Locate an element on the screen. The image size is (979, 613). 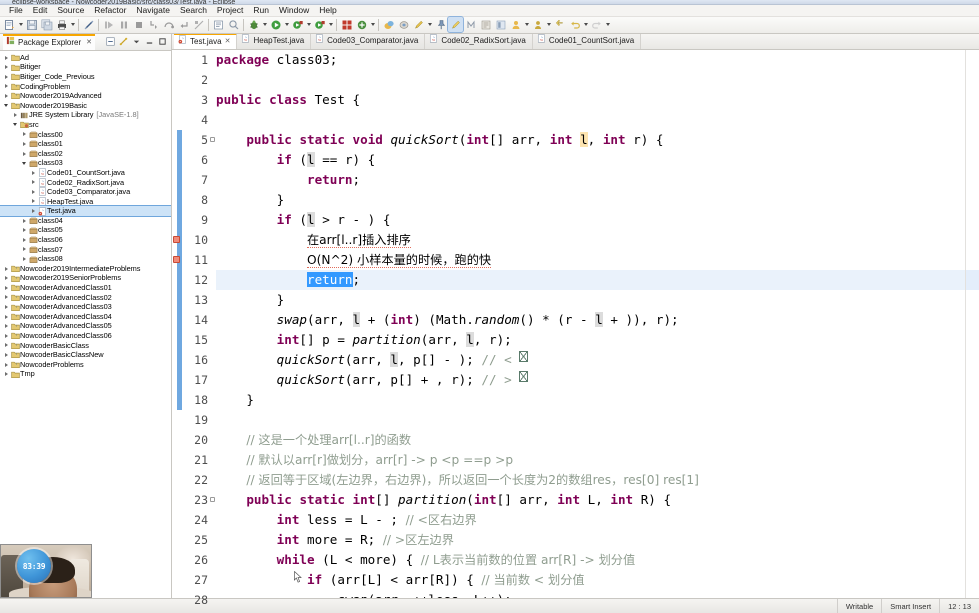
step-return-icon is located at coordinates (183, 24).